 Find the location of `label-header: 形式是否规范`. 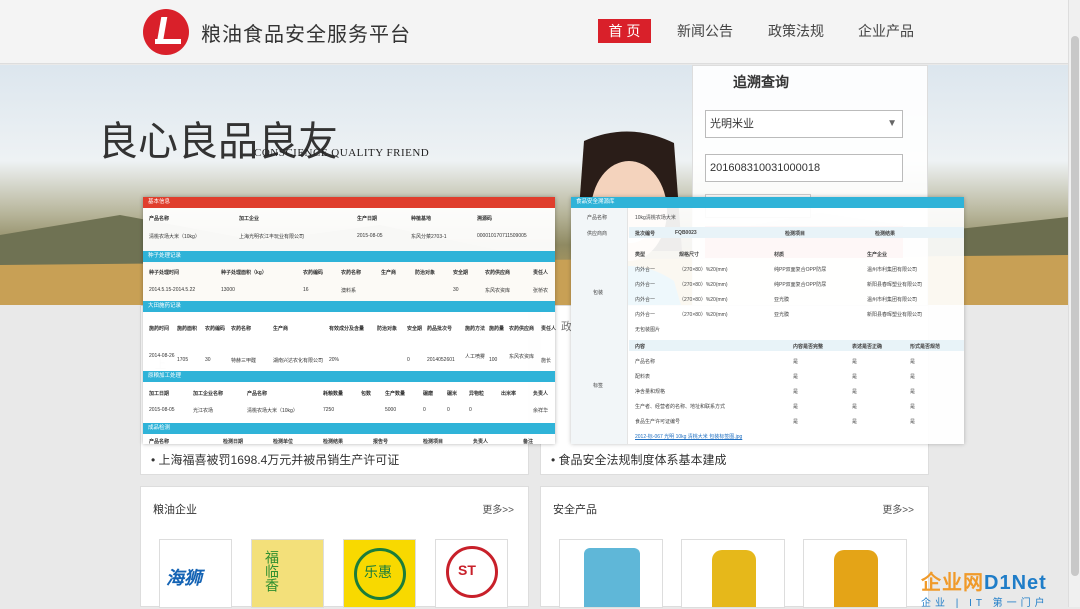

label-header: 形式是否规范 is located at coordinates (925, 347).